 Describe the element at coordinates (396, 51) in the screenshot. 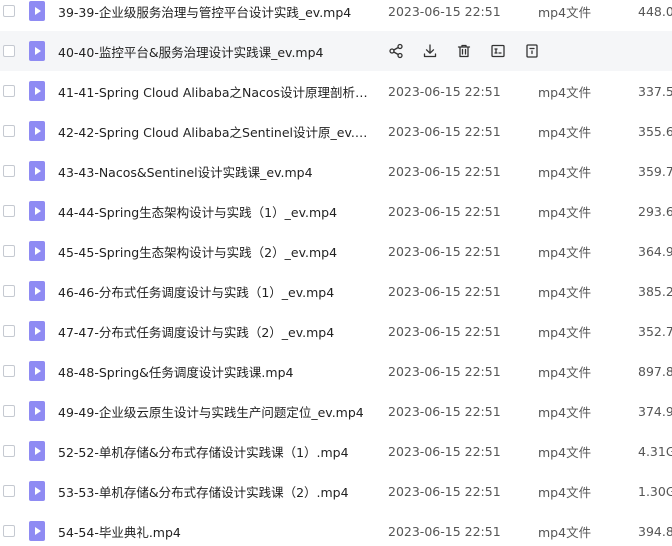

I see `share-icon` at that location.